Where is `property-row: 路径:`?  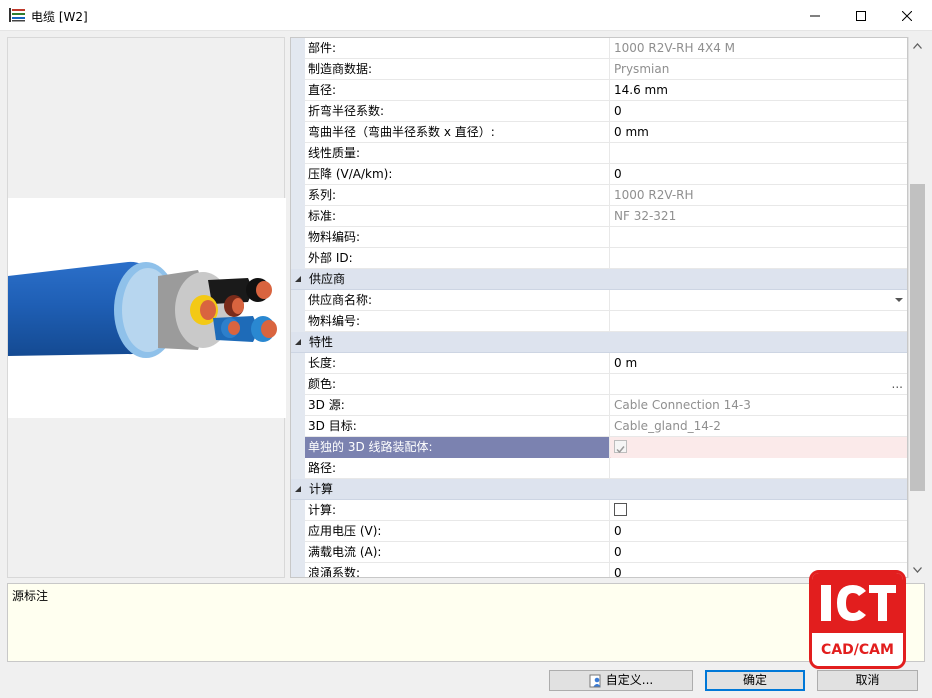
property-row: 路径: is located at coordinates (599, 468).